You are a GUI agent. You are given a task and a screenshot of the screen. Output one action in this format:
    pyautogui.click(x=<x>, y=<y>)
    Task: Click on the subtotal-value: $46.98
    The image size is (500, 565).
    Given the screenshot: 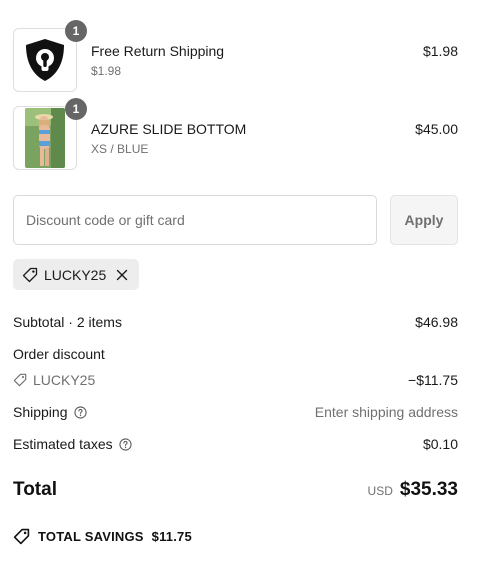 What is the action you would take?
    pyautogui.click(x=436, y=322)
    